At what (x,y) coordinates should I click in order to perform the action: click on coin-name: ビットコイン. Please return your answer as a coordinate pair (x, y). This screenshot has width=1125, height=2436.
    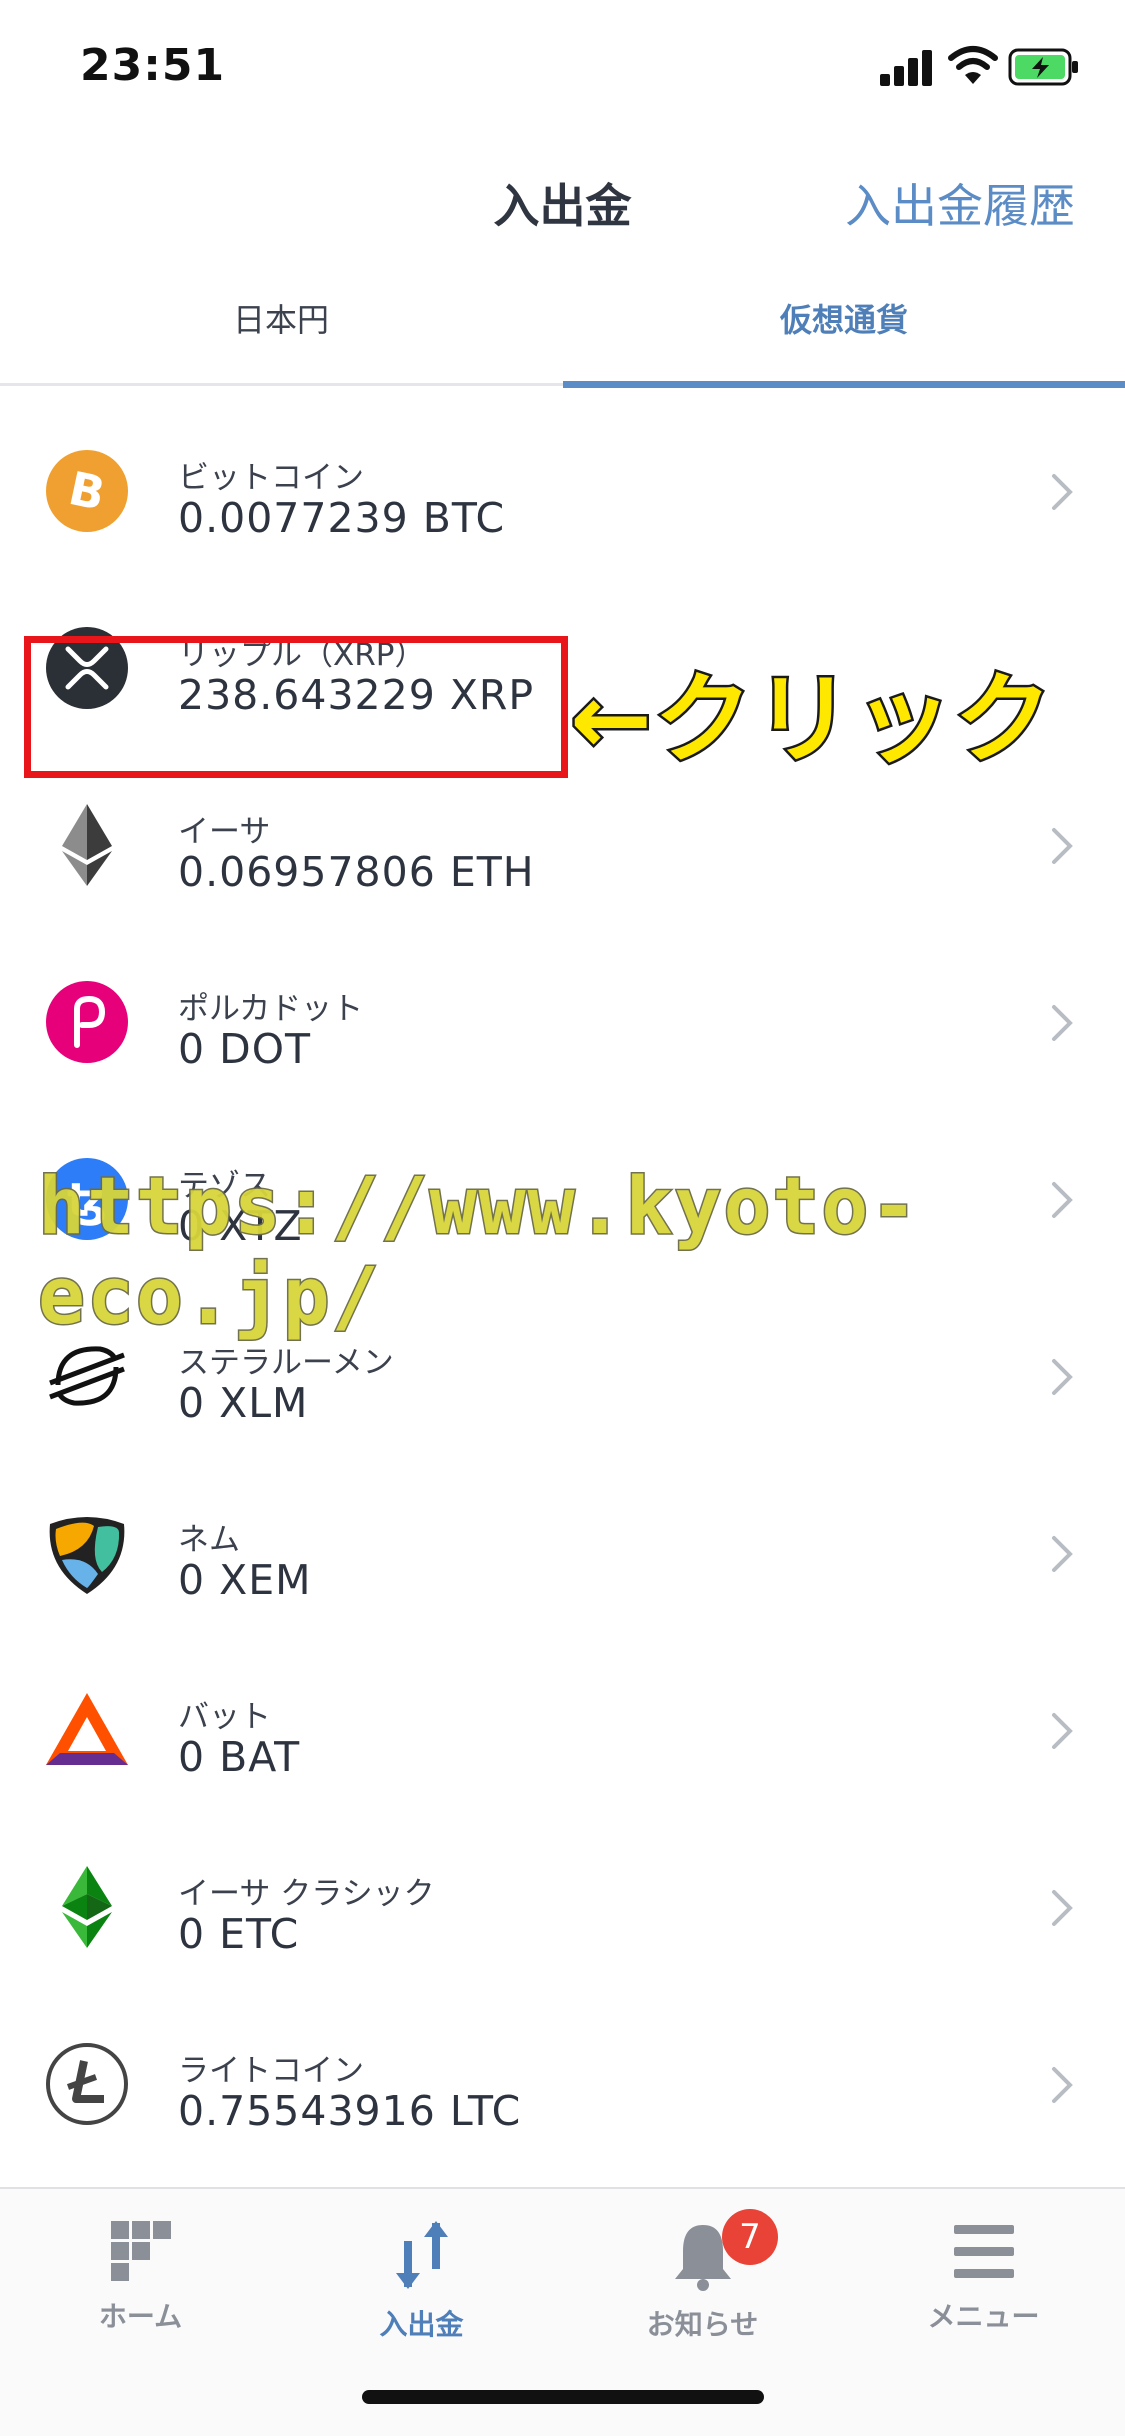
    Looking at the image, I should click on (271, 478).